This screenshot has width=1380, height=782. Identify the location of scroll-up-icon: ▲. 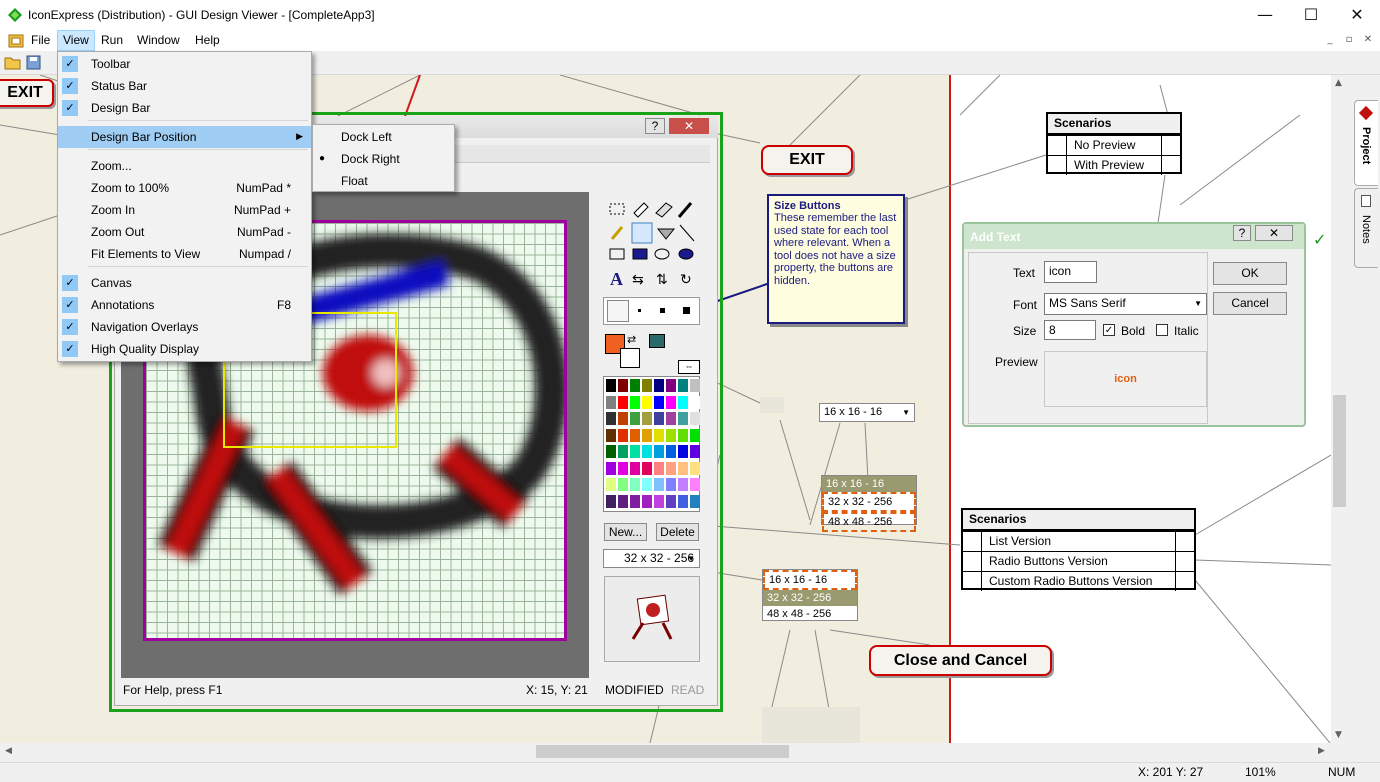
(1338, 83).